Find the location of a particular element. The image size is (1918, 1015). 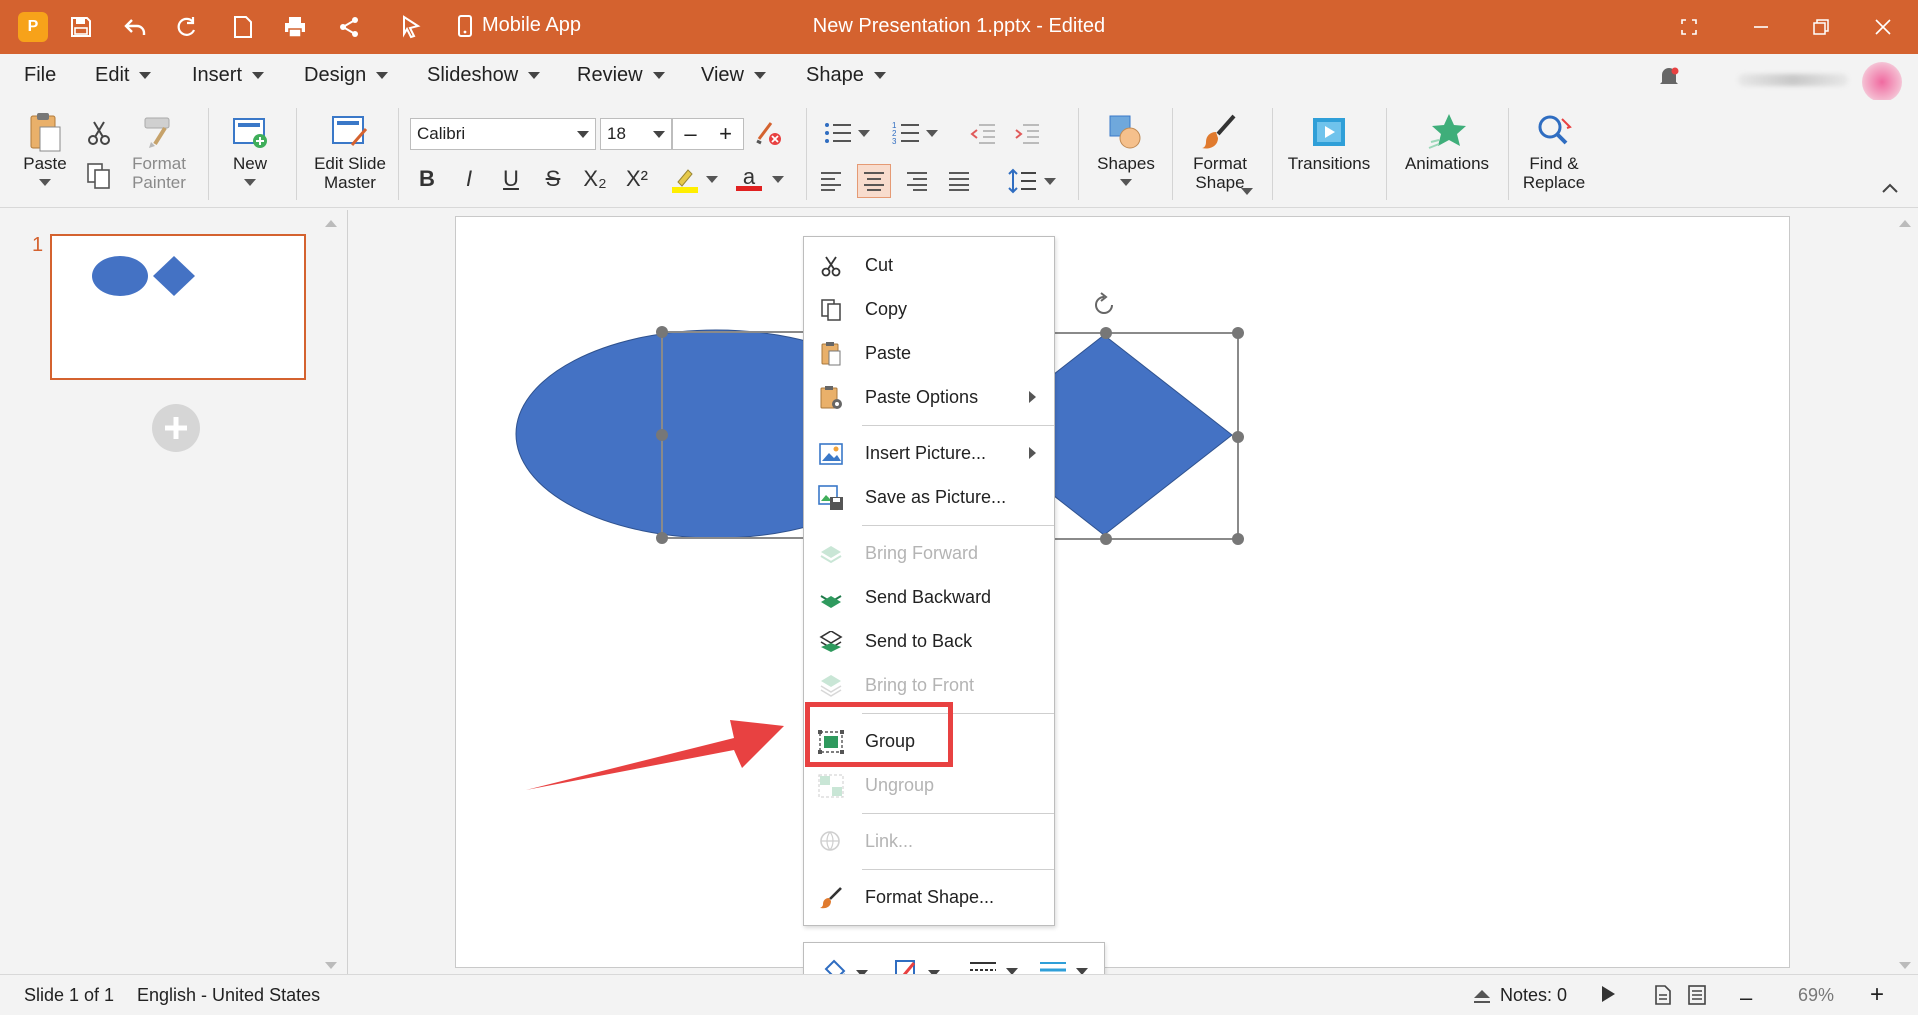

share-icon is located at coordinates (349, 27).